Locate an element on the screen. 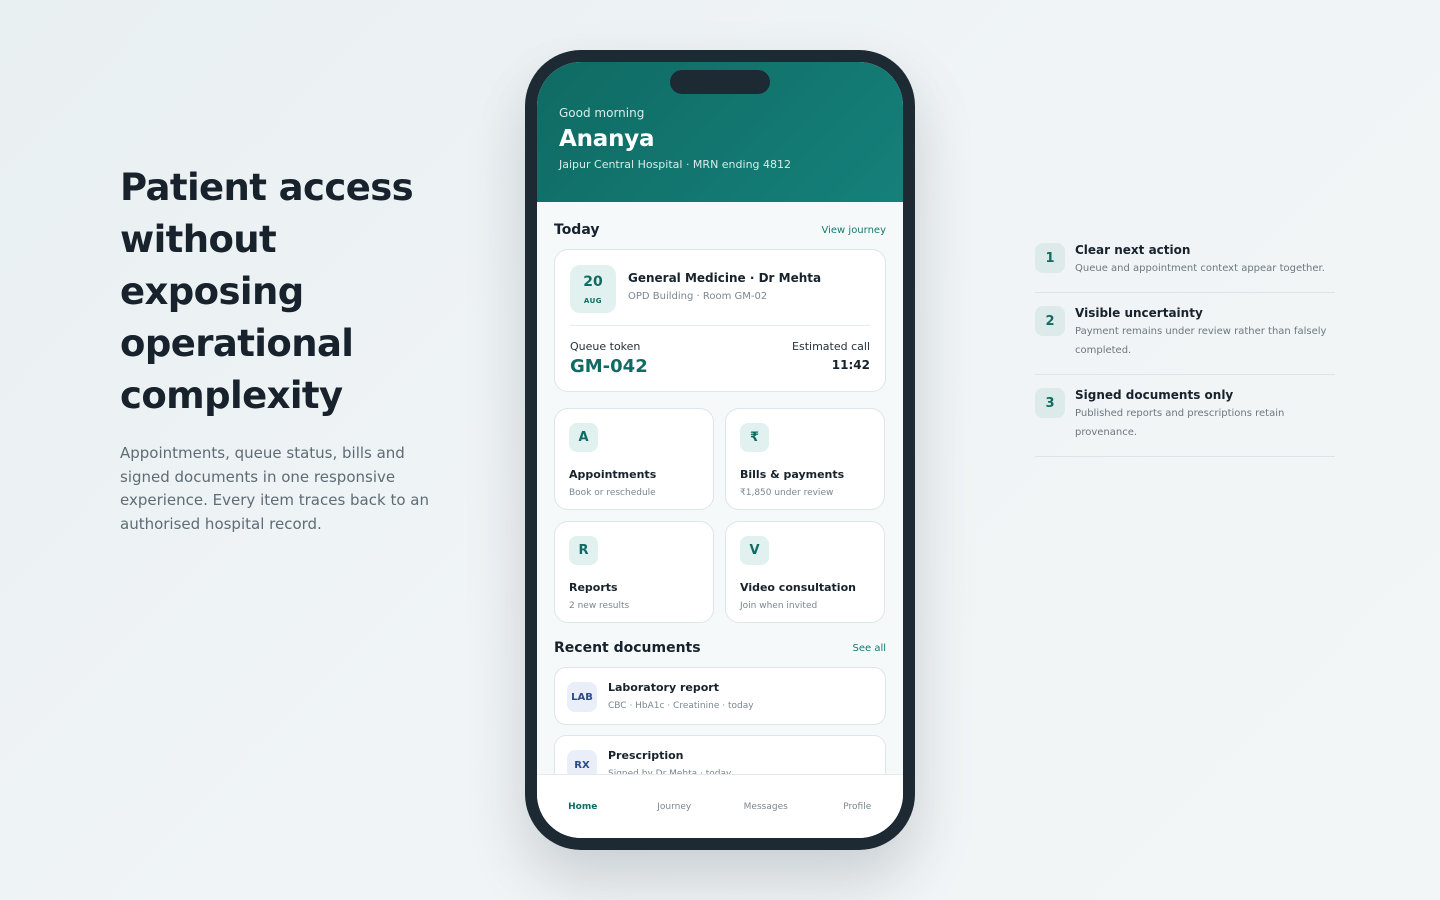 The height and width of the screenshot is (900, 1440). tile-title: Reports is located at coordinates (593, 587).